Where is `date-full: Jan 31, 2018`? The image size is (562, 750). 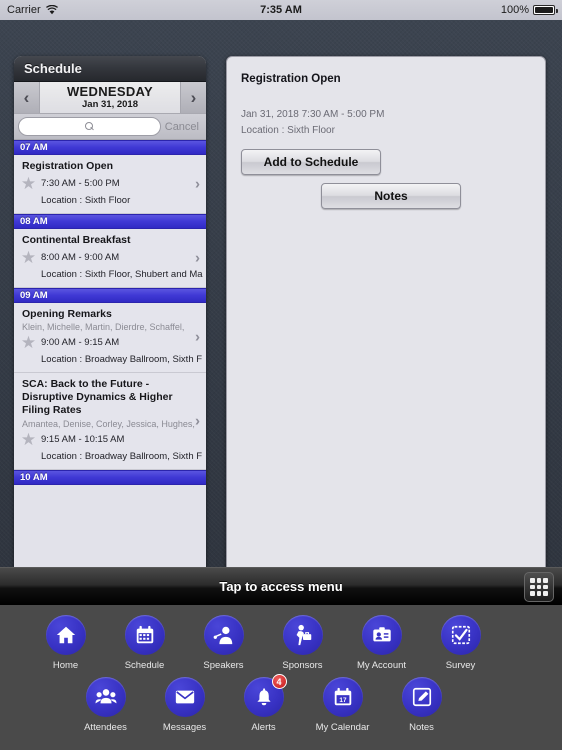 date-full: Jan 31, 2018 is located at coordinates (110, 104).